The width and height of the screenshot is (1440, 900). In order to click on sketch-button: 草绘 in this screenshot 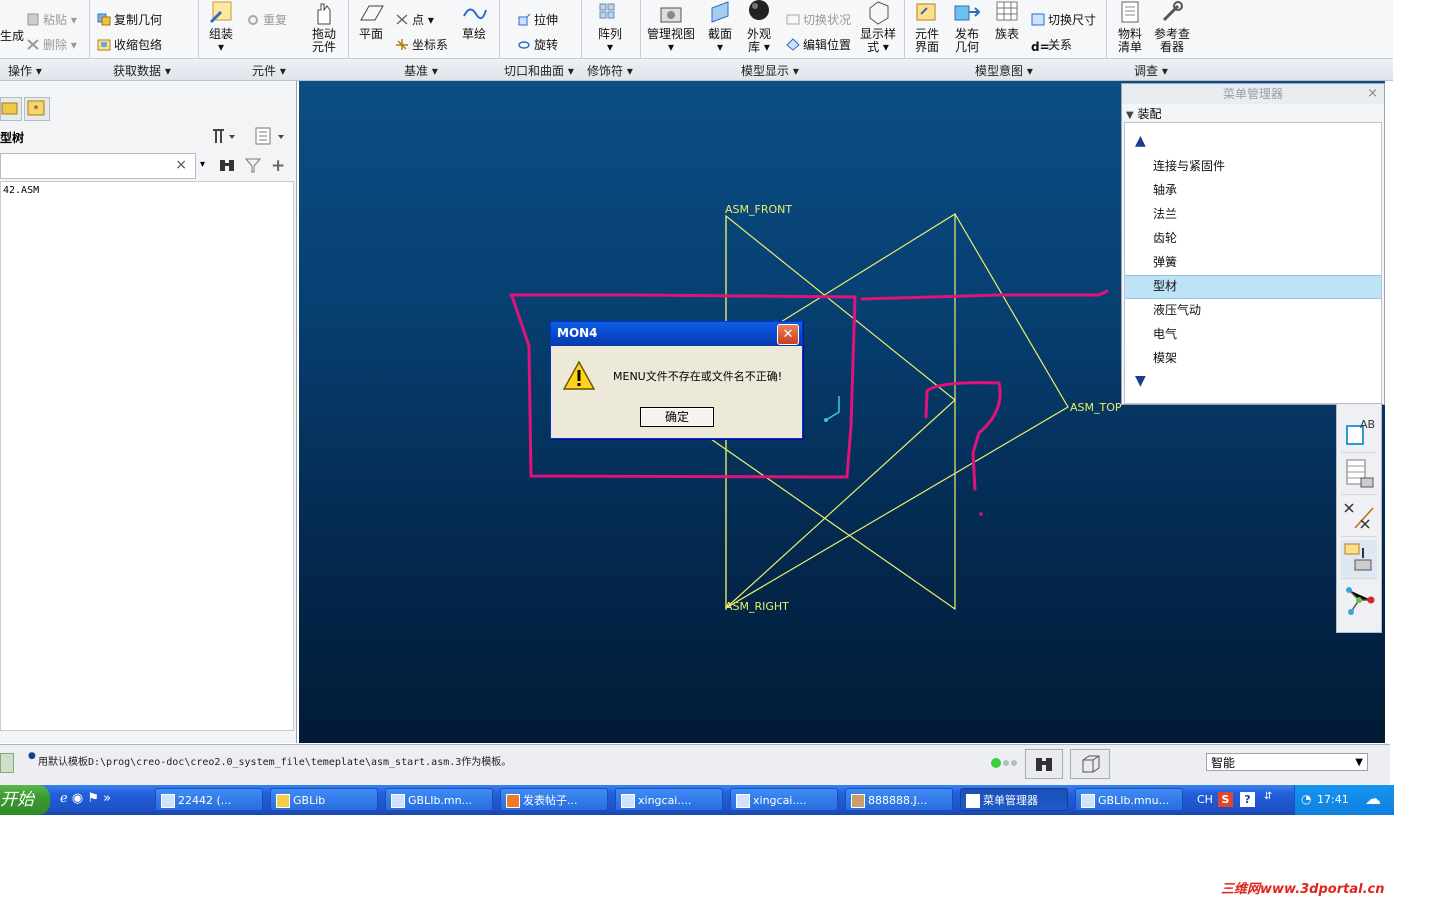, I will do `click(474, 20)`.